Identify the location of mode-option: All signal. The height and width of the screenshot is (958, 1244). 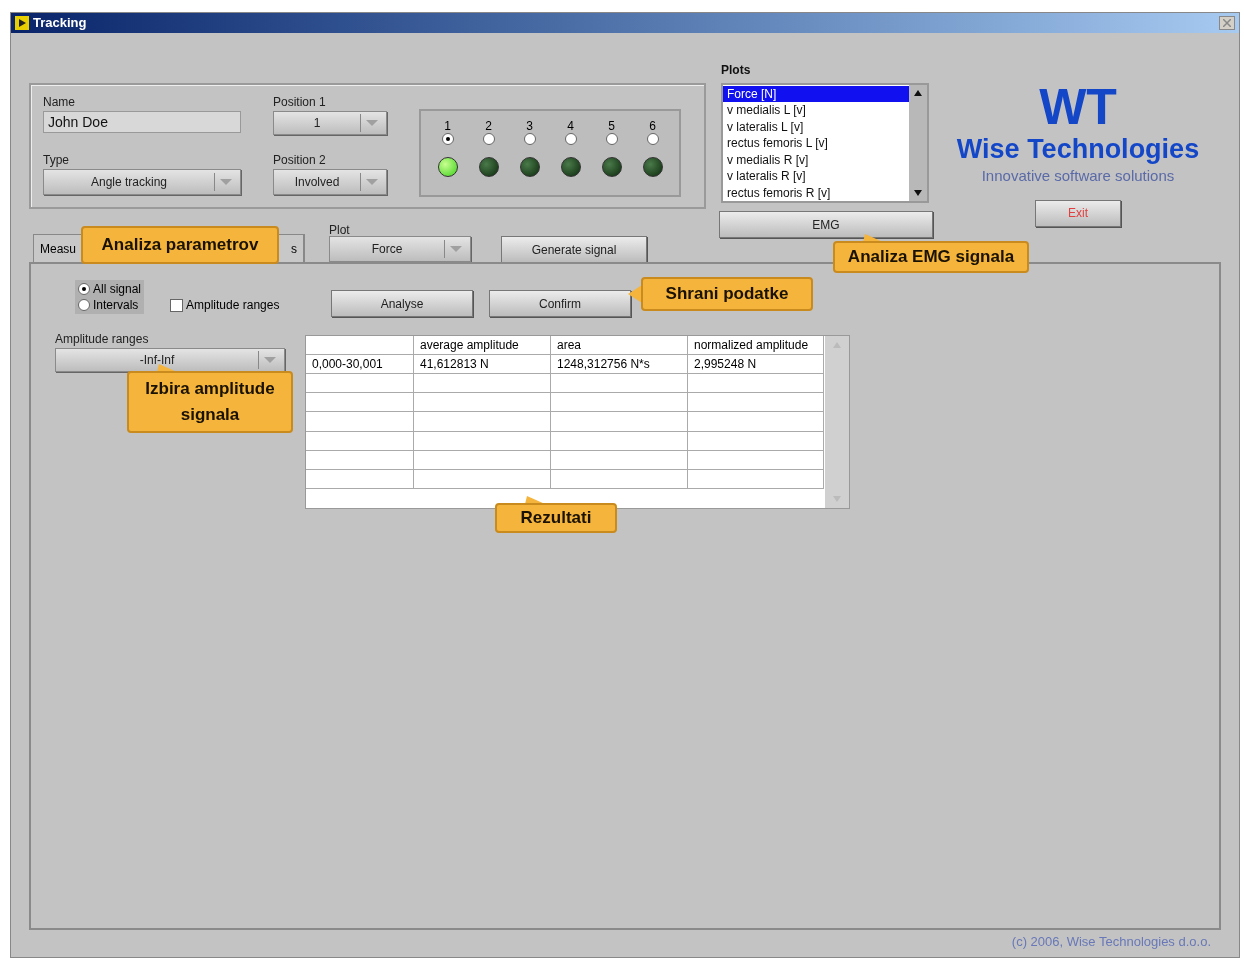
(110, 289).